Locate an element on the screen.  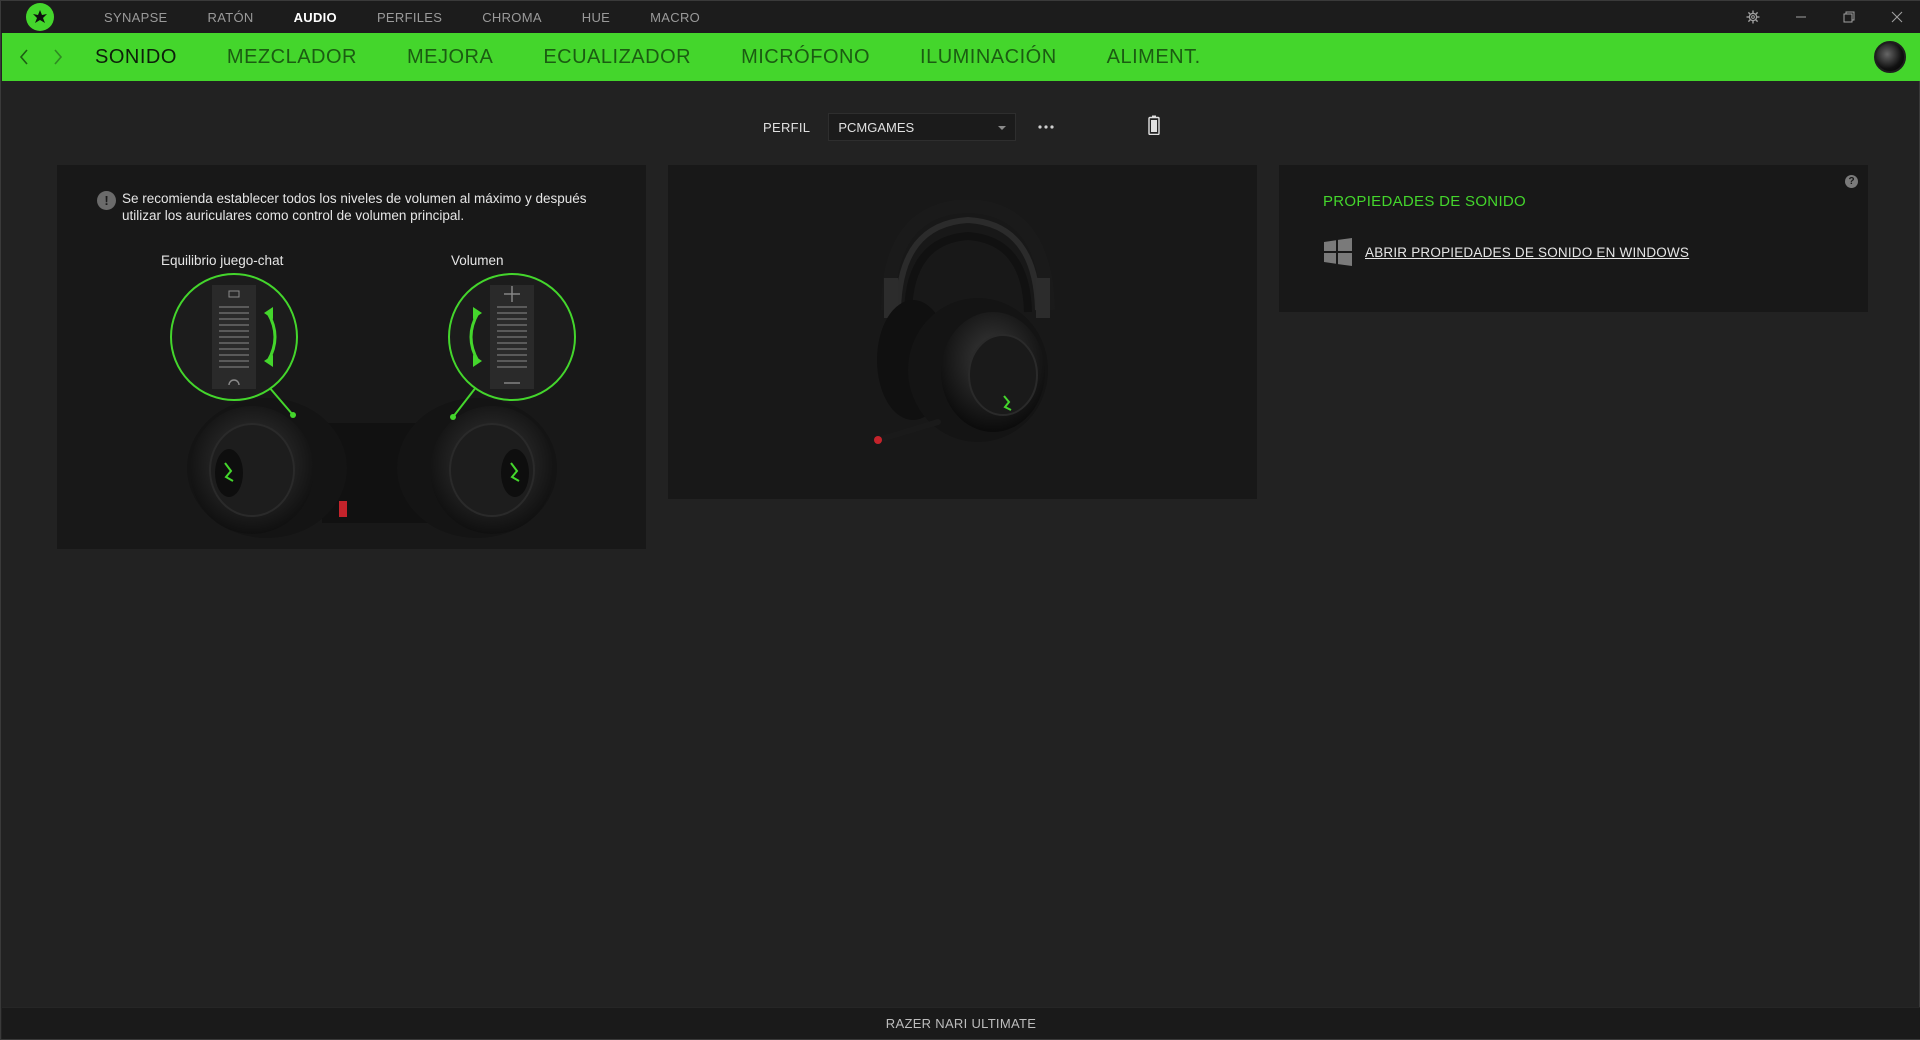
tab-iluminacion: ILUMINACIÓN is located at coordinates (988, 57).